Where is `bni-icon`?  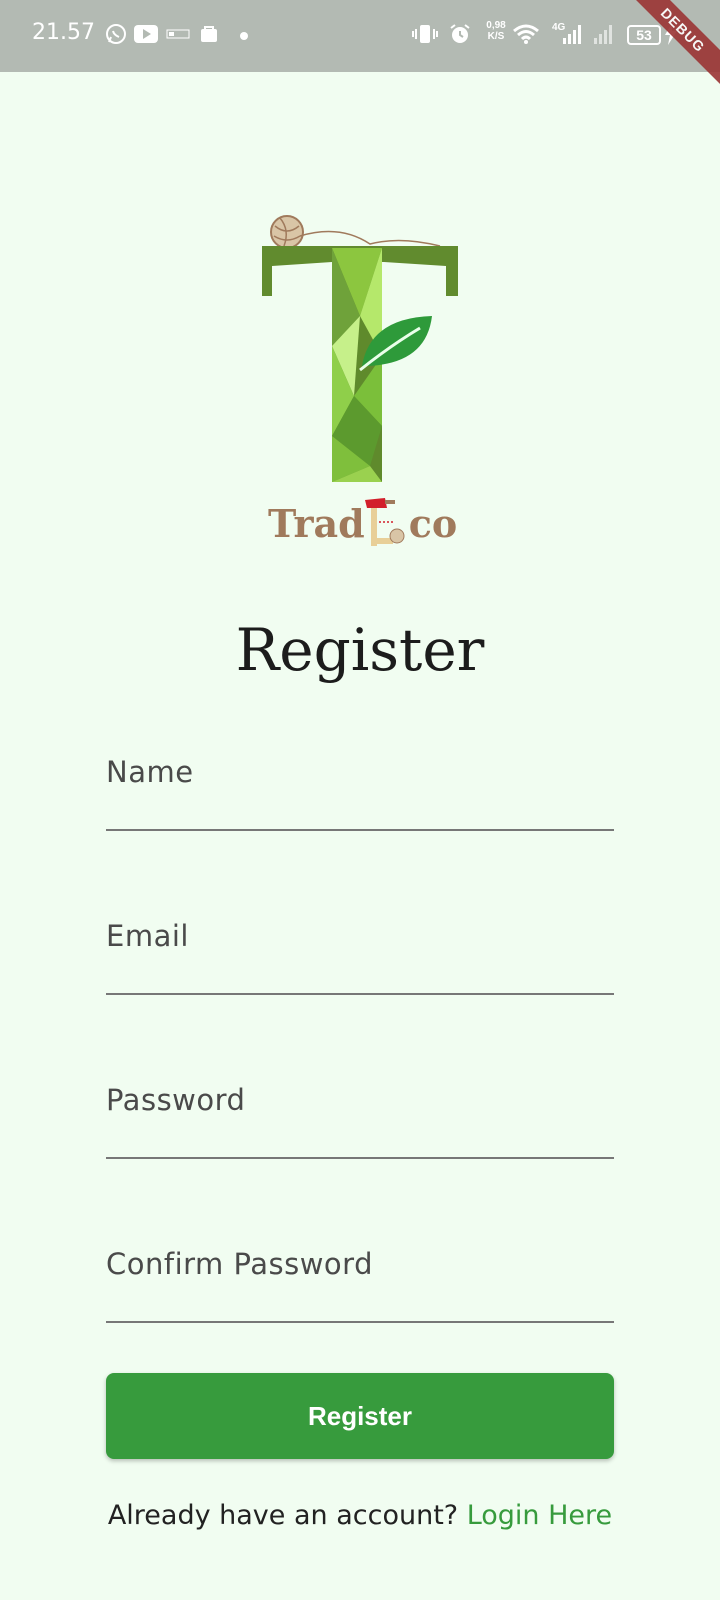 bni-icon is located at coordinates (178, 34).